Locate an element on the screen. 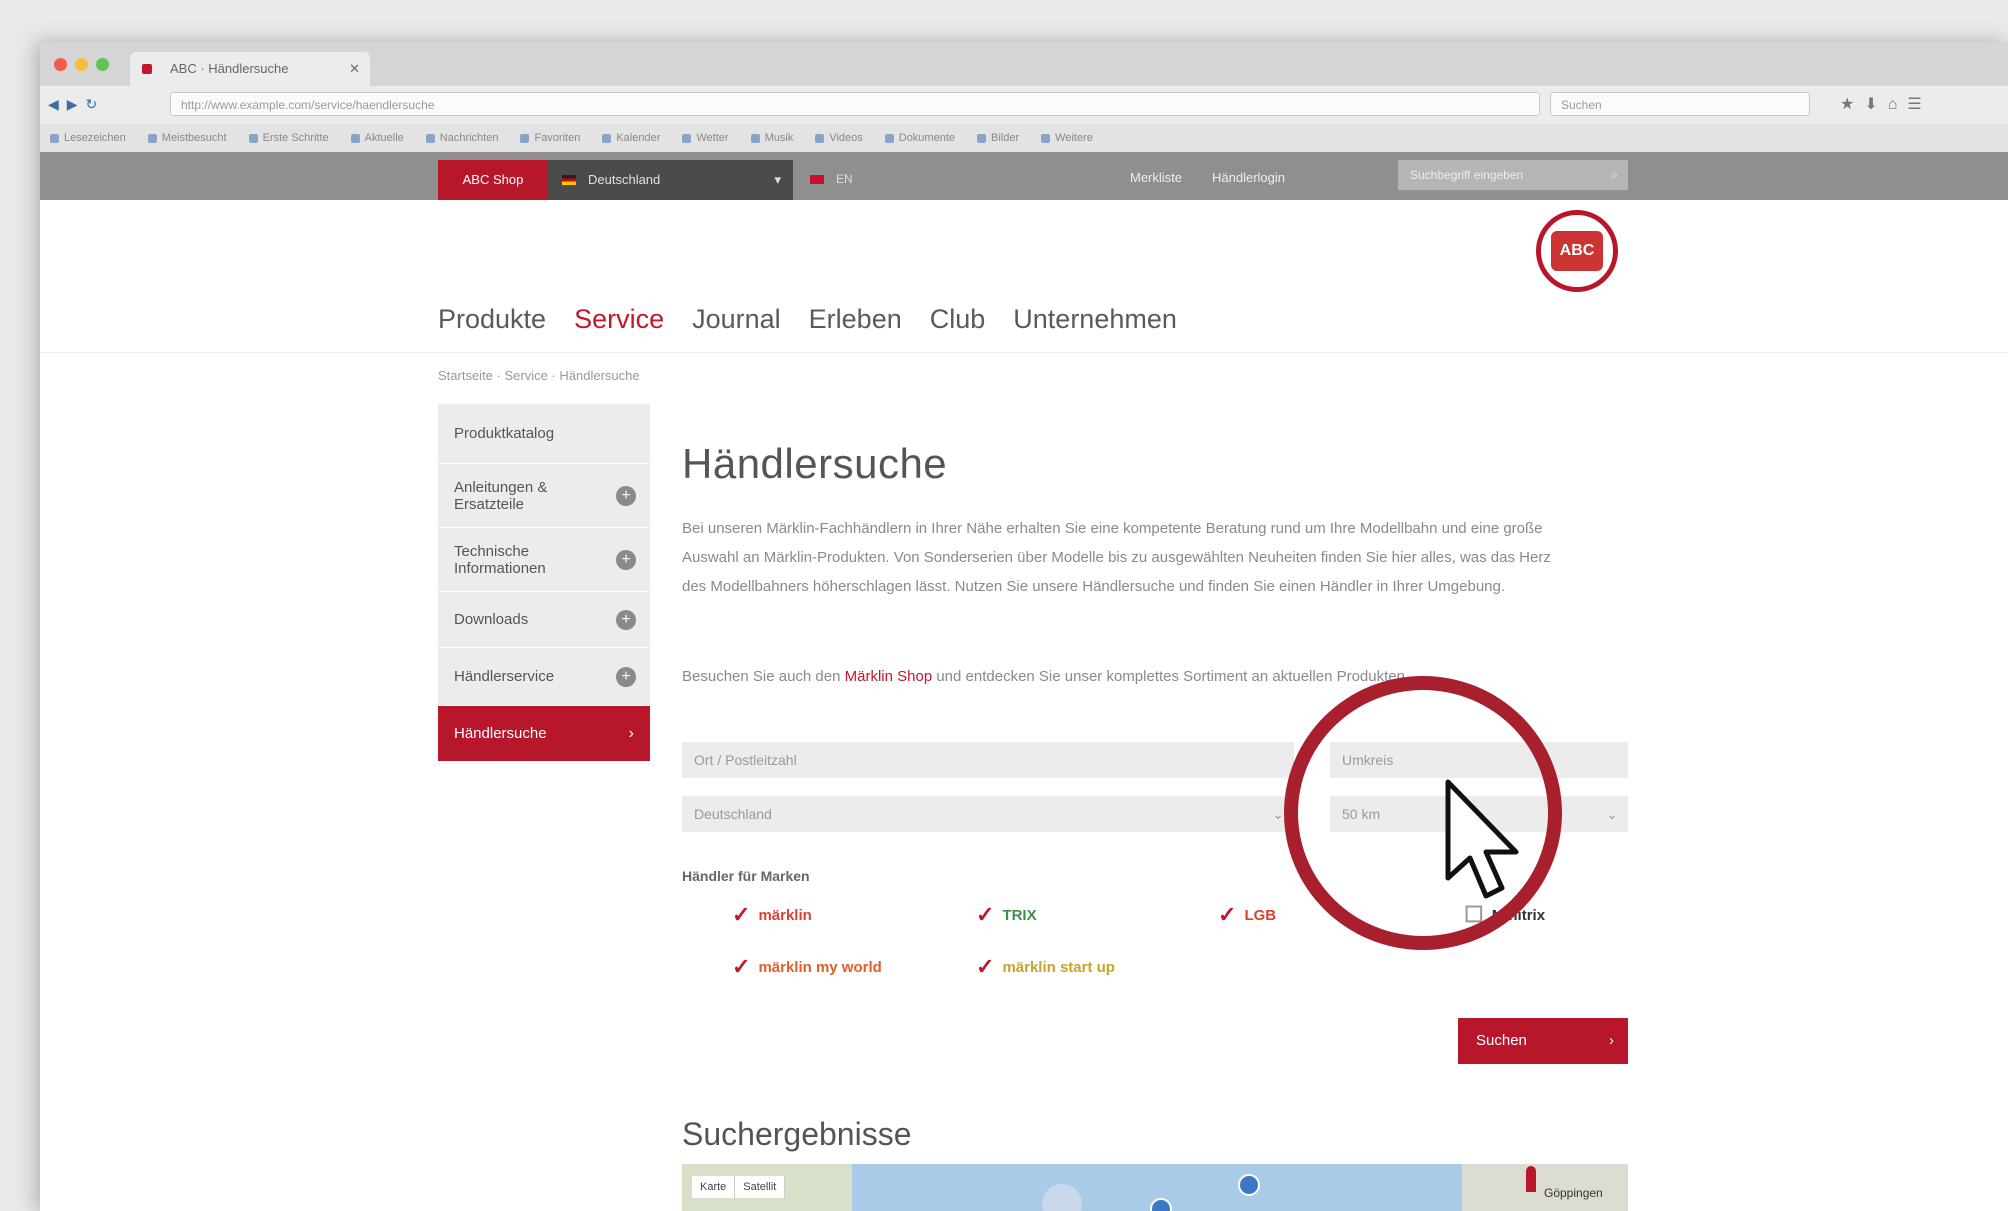 The width and height of the screenshot is (2008, 1211). sidebar-item: Händlersuche › is located at coordinates (544, 734).